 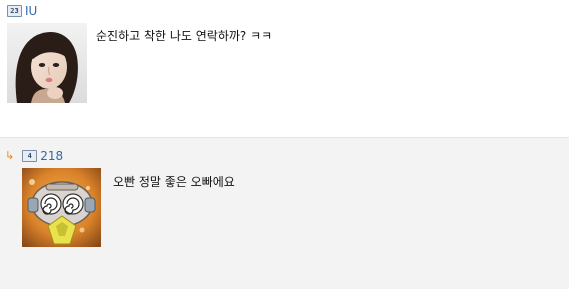 I want to click on avatar-woman-portrait, so click(x=47, y=63).